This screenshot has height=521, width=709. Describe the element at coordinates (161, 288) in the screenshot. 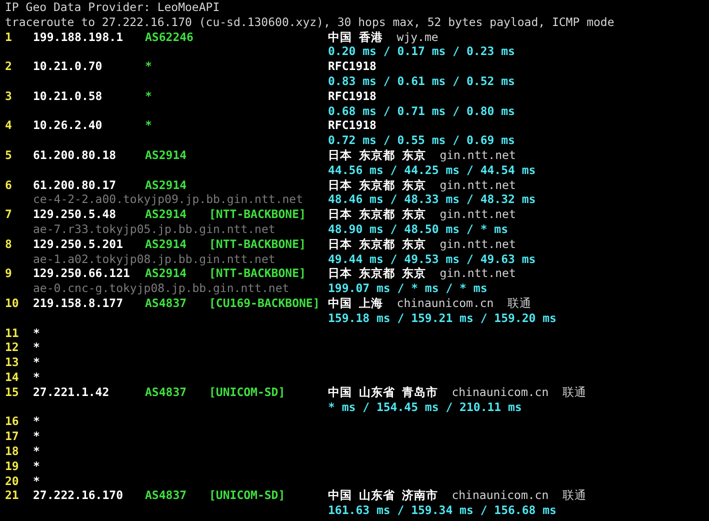

I see `hostname-text: ae-0.cnc-g.tokyjp08.jp.bb.gin.ntt.net` at that location.